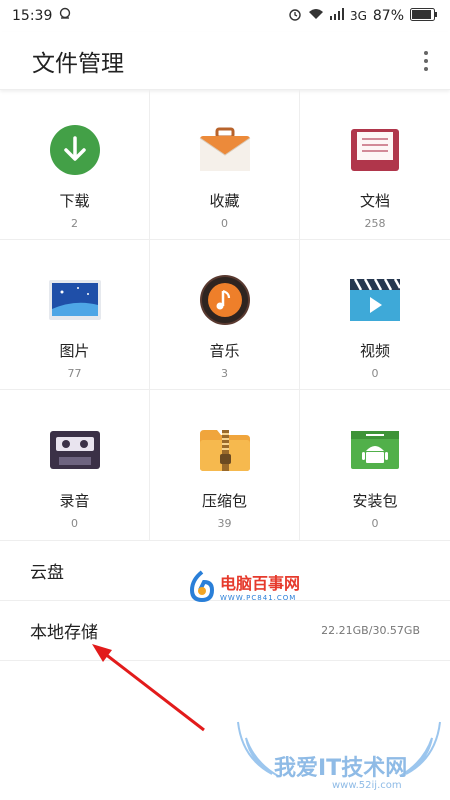  Describe the element at coordinates (295, 16) in the screenshot. I see `alarm-icon` at that location.